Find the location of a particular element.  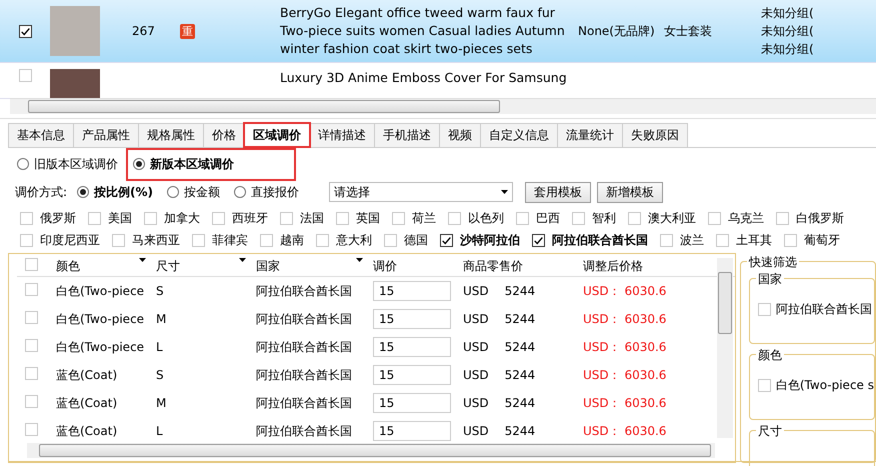

country-label: 菲律宾 is located at coordinates (230, 240).